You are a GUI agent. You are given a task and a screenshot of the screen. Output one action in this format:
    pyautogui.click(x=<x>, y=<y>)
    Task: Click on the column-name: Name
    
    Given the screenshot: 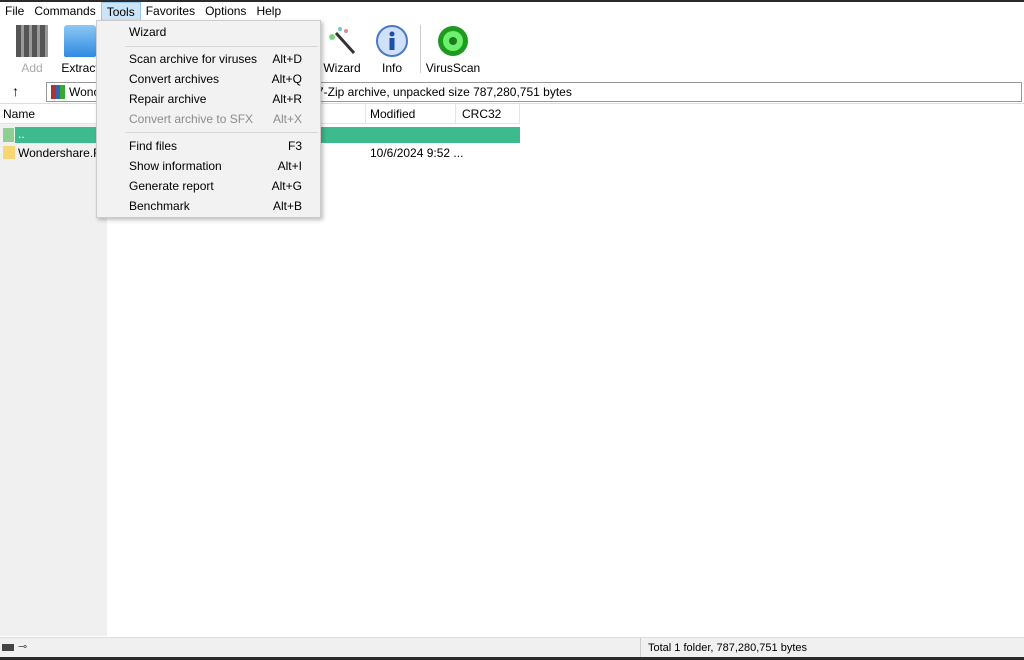 What is the action you would take?
    pyautogui.click(x=19, y=114)
    